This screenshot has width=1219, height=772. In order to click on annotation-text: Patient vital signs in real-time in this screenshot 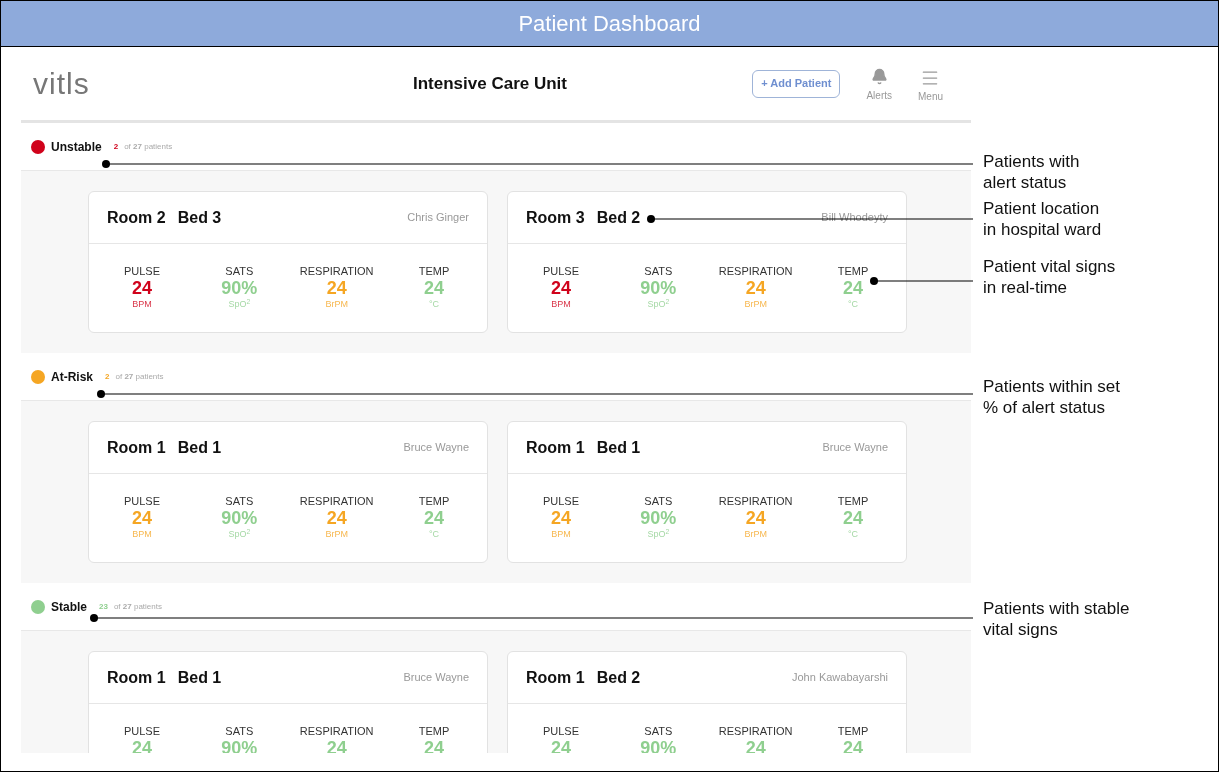, I will do `click(1049, 277)`.